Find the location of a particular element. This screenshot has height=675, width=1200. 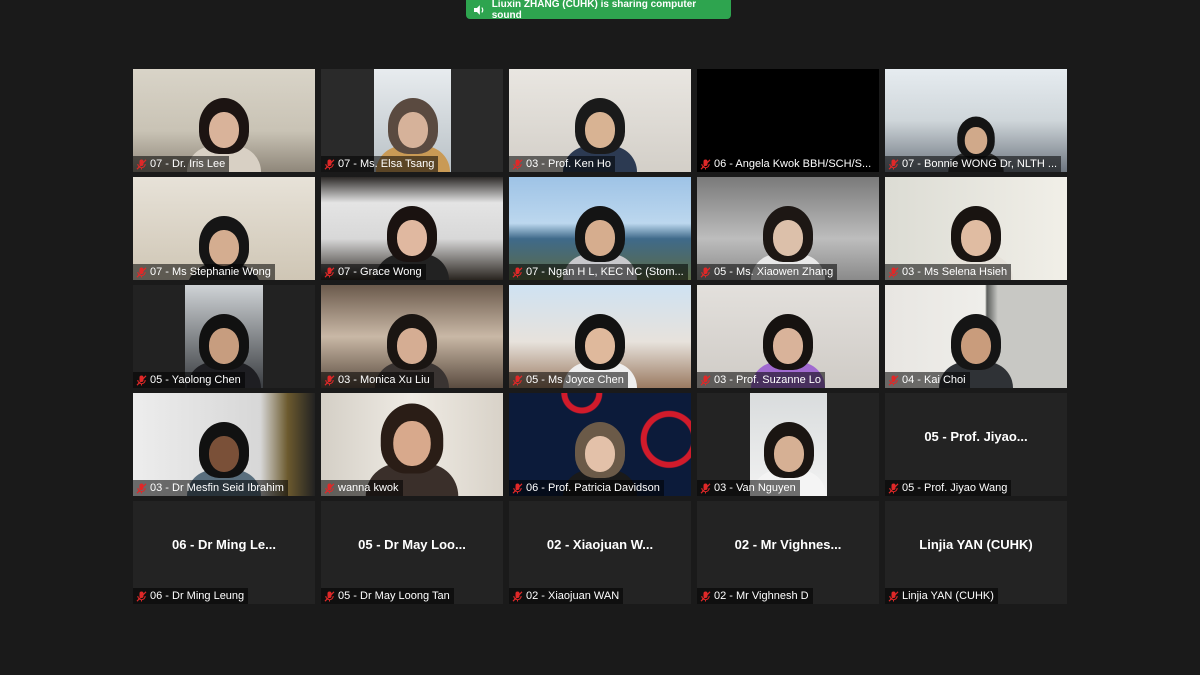

participant-tile-03-dr-mesfin-seid-ibrahim: 03 - Dr Mesfin Seid Ibrahim is located at coordinates (224, 444).